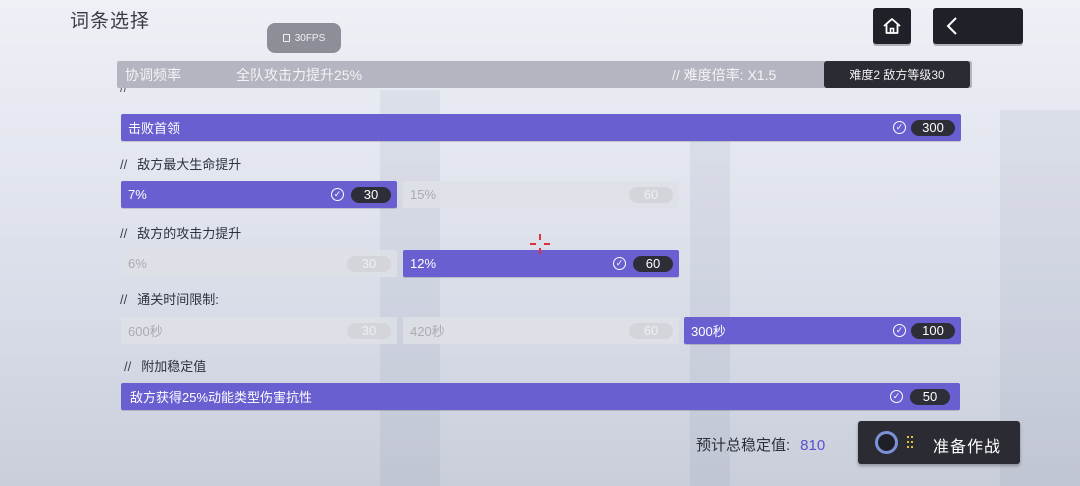  Describe the element at coordinates (240, 92) in the screenshot. I see `clipped-section-heading: //` at that location.